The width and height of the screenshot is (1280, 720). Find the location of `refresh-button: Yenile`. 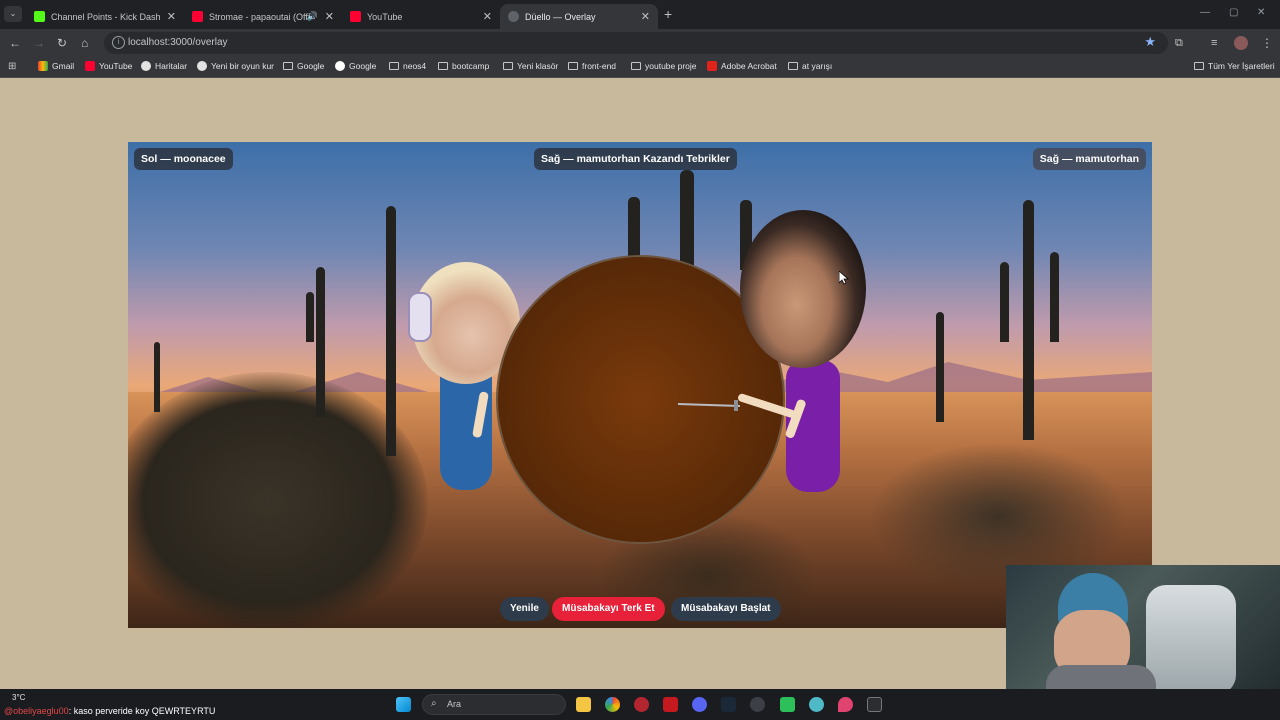

refresh-button: Yenile is located at coordinates (524, 609).